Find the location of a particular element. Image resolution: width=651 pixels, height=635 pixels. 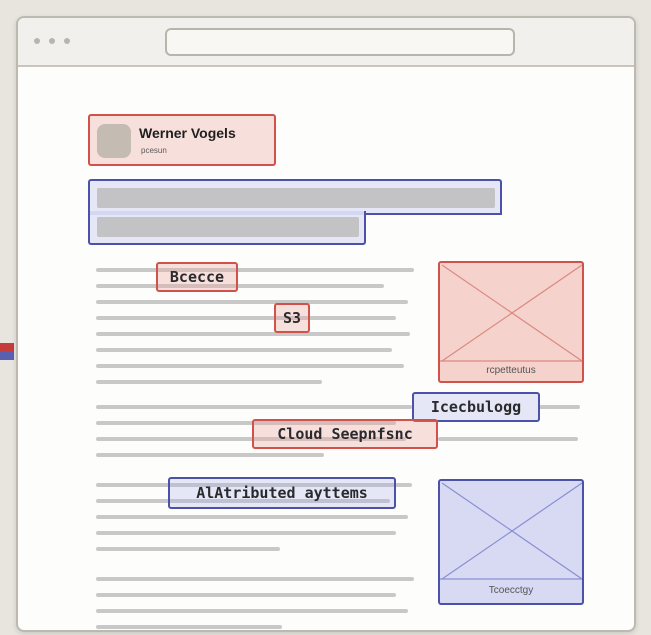

headline-highlight-step is located at coordinates (433, 213).